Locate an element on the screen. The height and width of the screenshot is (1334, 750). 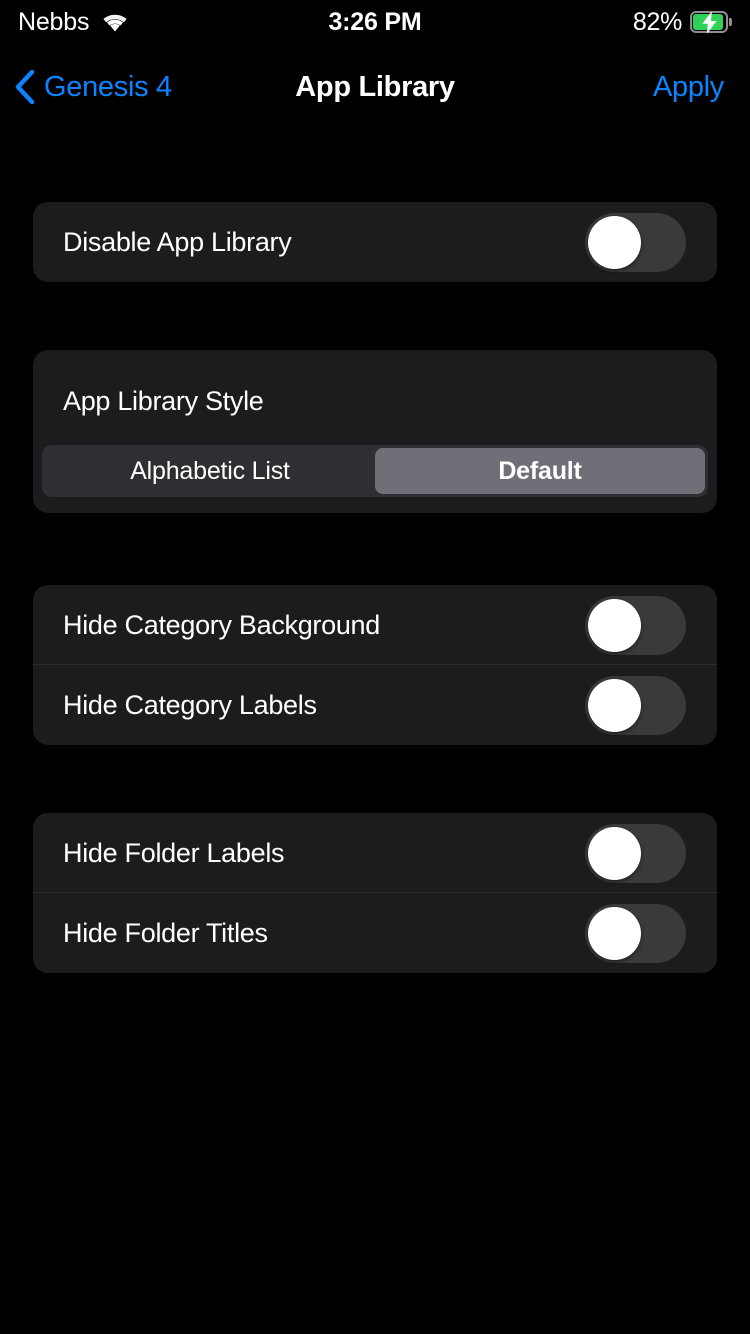
status-bar: Nebbs 3:26 PM 82% is located at coordinates (375, 22).